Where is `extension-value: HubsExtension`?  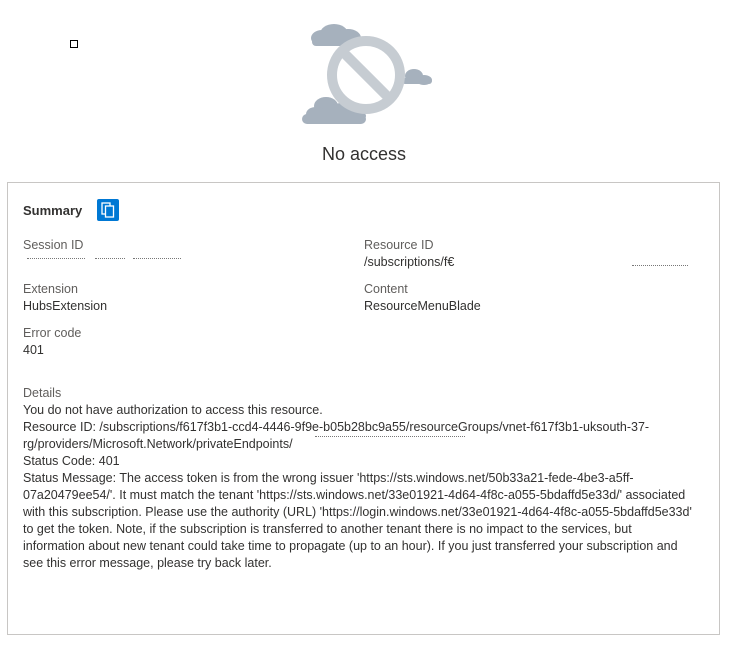
extension-value: HubsExtension is located at coordinates (65, 306).